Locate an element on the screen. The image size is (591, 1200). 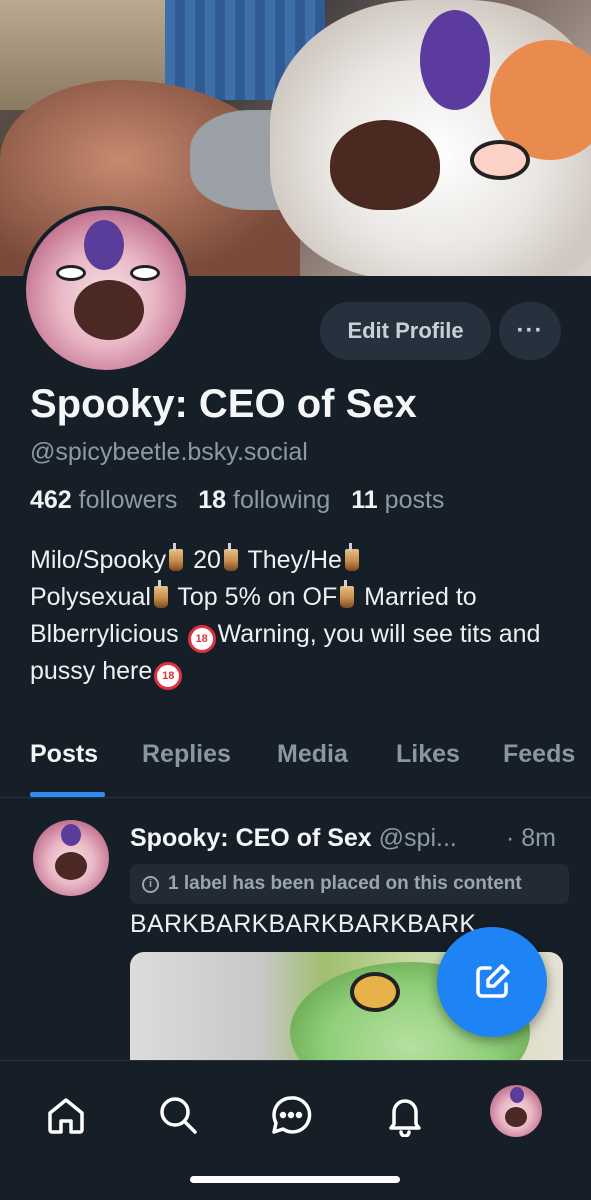
more-options-button: ··· is located at coordinates (530, 331).